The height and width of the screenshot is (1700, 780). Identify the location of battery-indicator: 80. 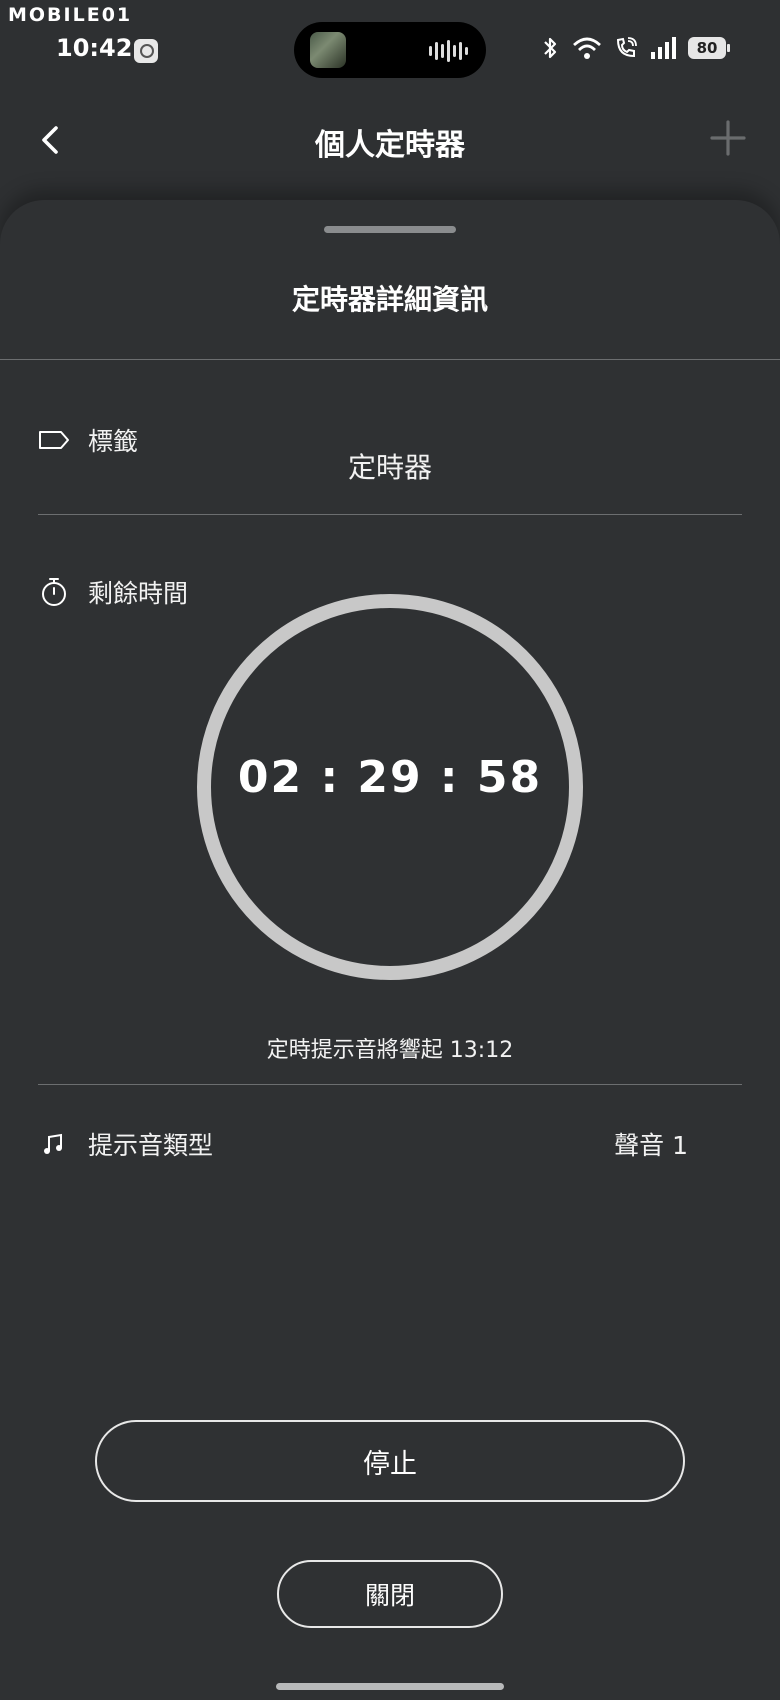
(709, 48).